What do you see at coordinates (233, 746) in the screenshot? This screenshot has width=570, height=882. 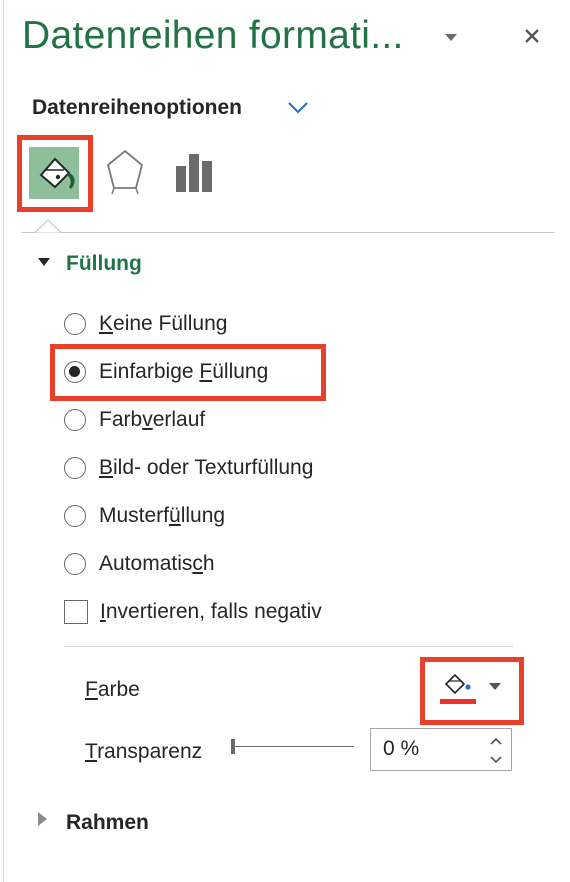 I see `transparency-slider-thumb` at bounding box center [233, 746].